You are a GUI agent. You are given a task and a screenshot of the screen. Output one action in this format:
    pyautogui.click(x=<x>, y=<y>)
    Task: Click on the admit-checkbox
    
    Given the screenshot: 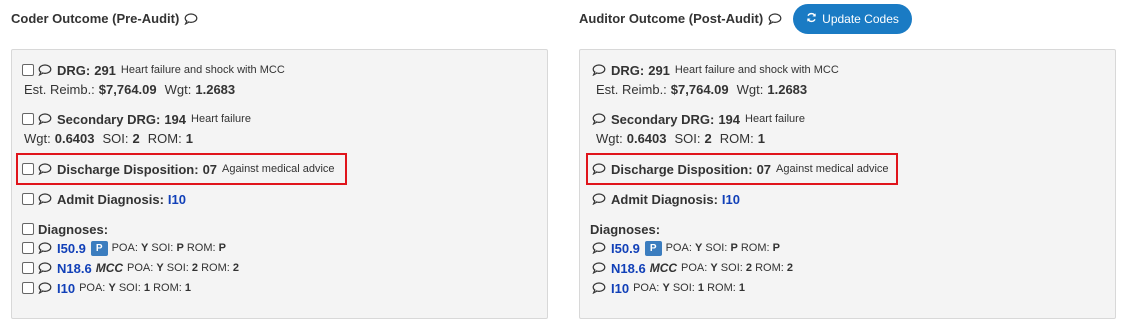 What is the action you would take?
    pyautogui.click(x=28, y=199)
    